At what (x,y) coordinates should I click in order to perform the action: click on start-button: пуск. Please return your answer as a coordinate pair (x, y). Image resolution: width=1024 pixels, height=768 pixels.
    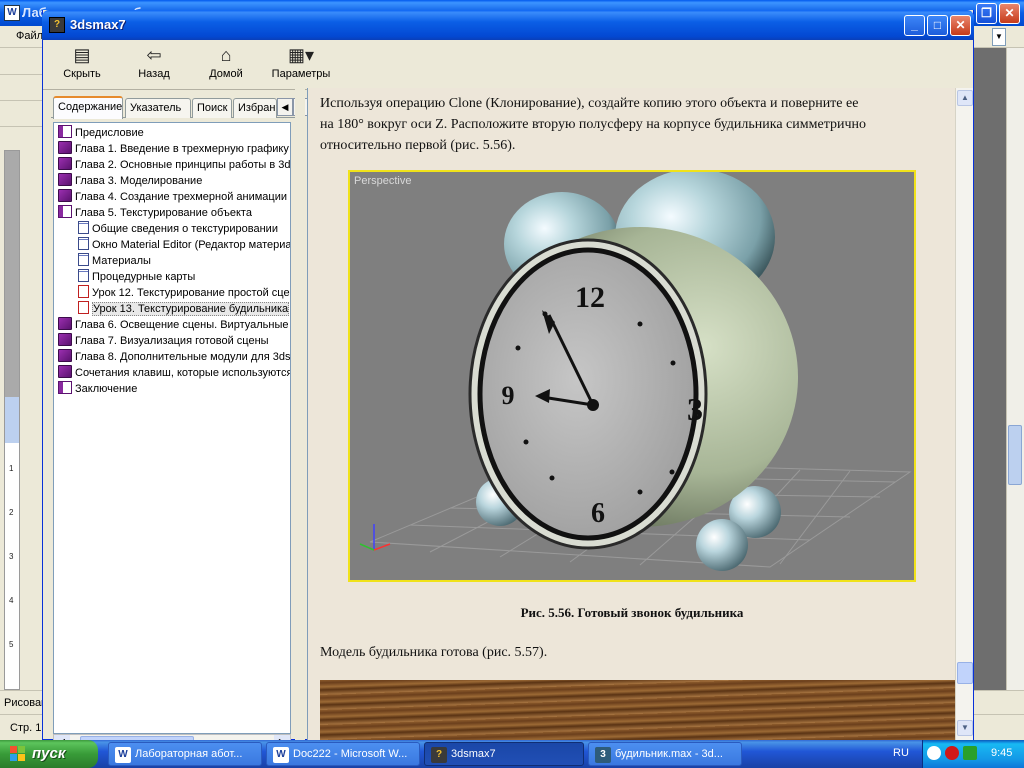
    Looking at the image, I should click on (49, 754).